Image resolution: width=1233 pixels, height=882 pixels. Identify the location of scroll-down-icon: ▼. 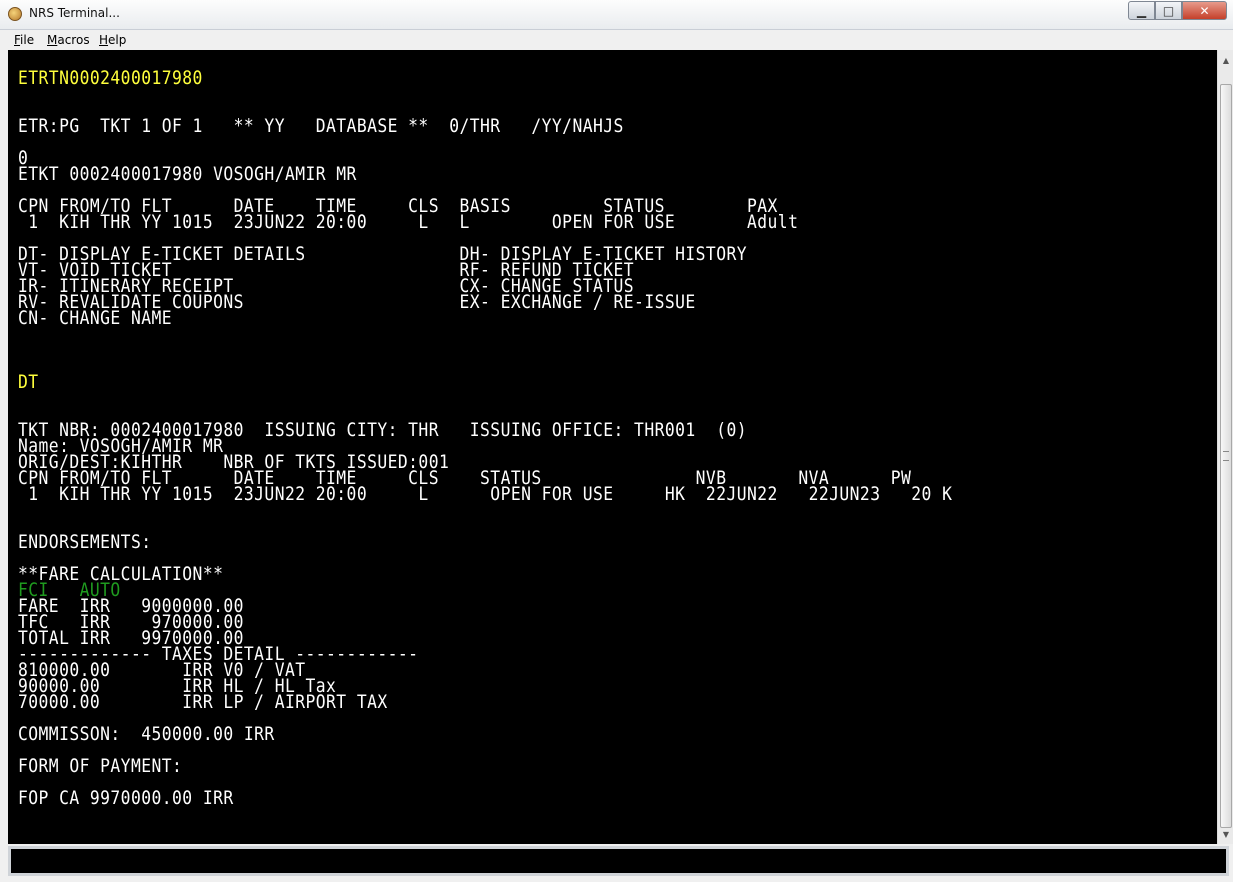
(1225, 834).